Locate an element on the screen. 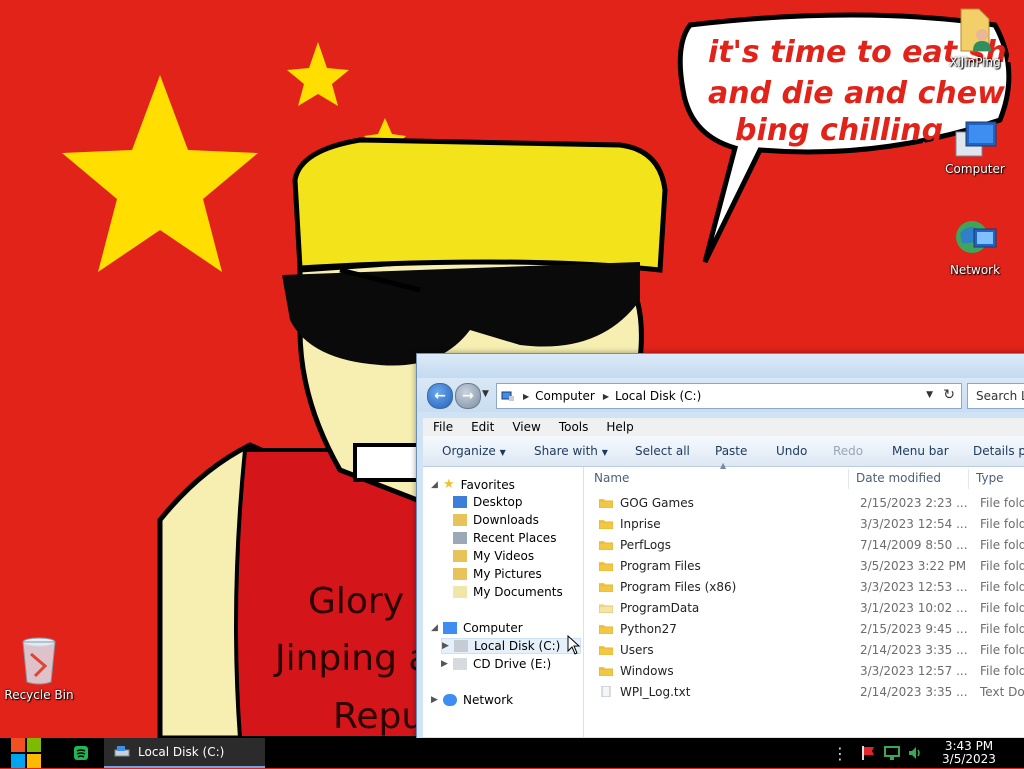  file-row: GOG Games 2/15/2023 2:23 ... File fold is located at coordinates (804, 503).